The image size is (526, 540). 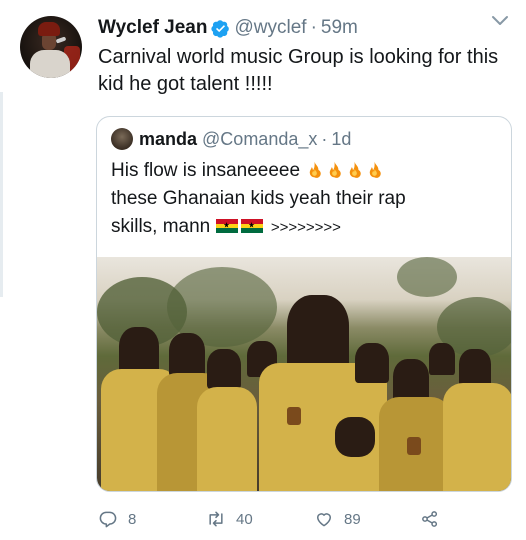 I want to click on share-button, so click(x=435, y=519).